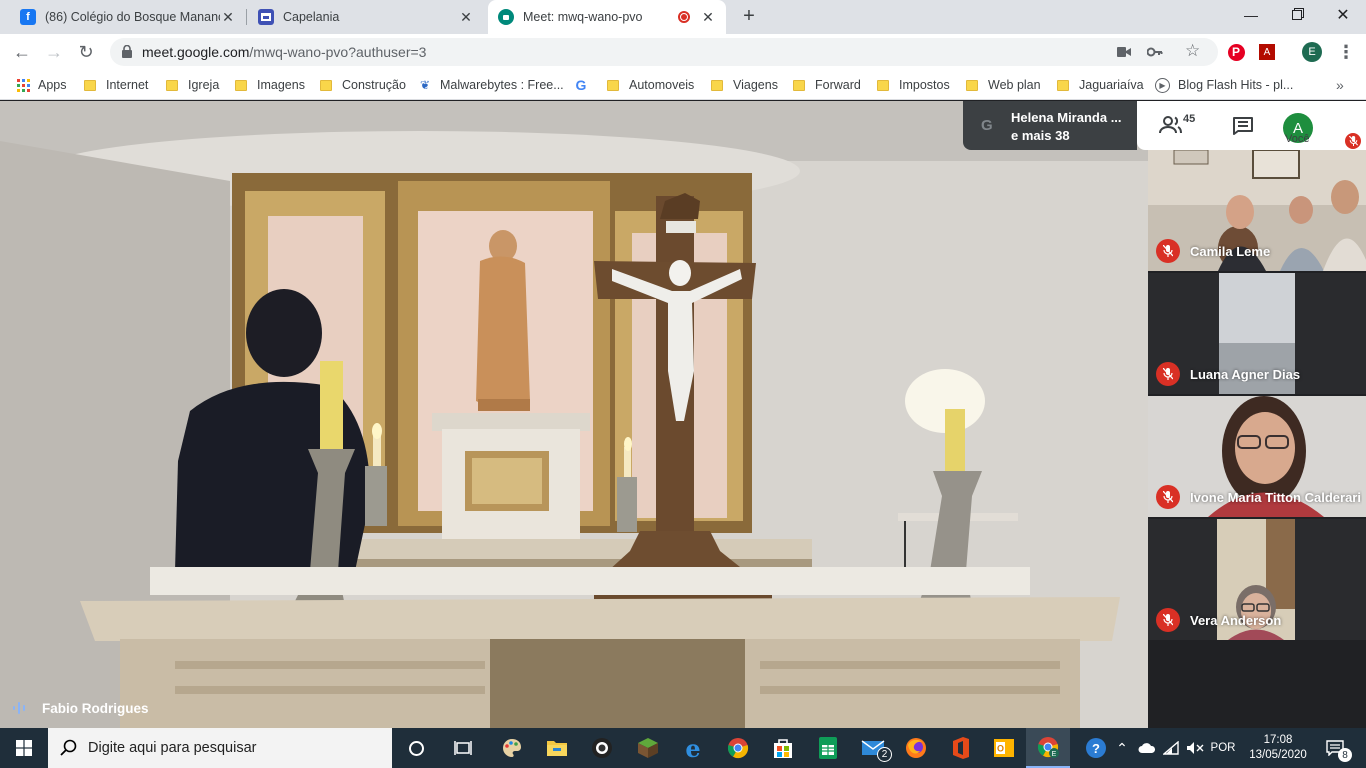 The width and height of the screenshot is (1366, 768). Describe the element at coordinates (1147, 748) in the screenshot. I see `onedrive-icon` at that location.